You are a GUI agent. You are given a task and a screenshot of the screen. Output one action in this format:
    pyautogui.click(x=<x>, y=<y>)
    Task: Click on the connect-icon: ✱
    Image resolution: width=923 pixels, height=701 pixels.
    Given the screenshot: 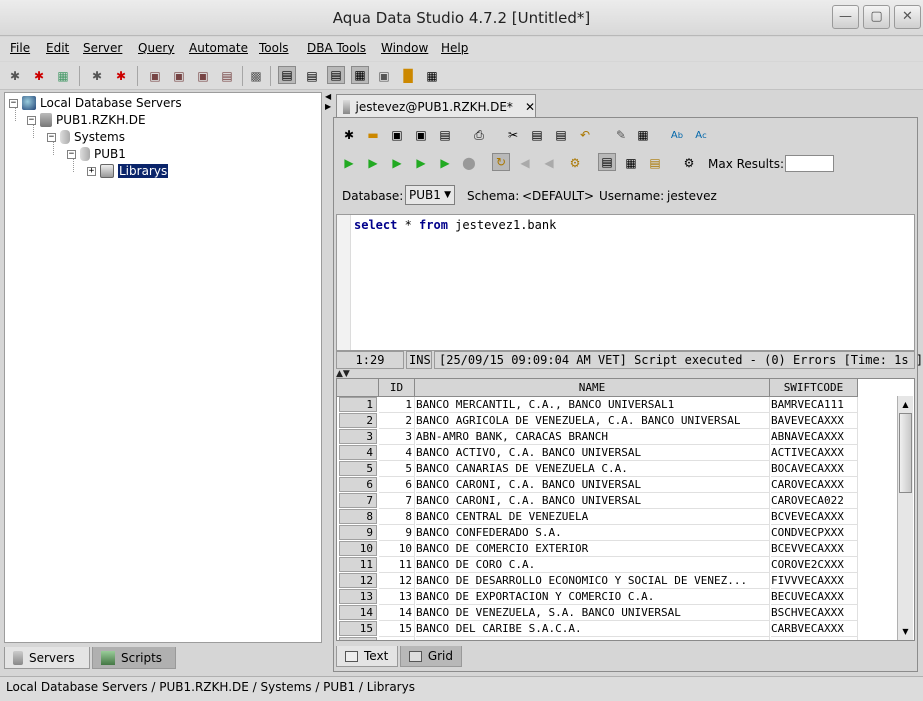 What is the action you would take?
    pyautogui.click(x=97, y=76)
    